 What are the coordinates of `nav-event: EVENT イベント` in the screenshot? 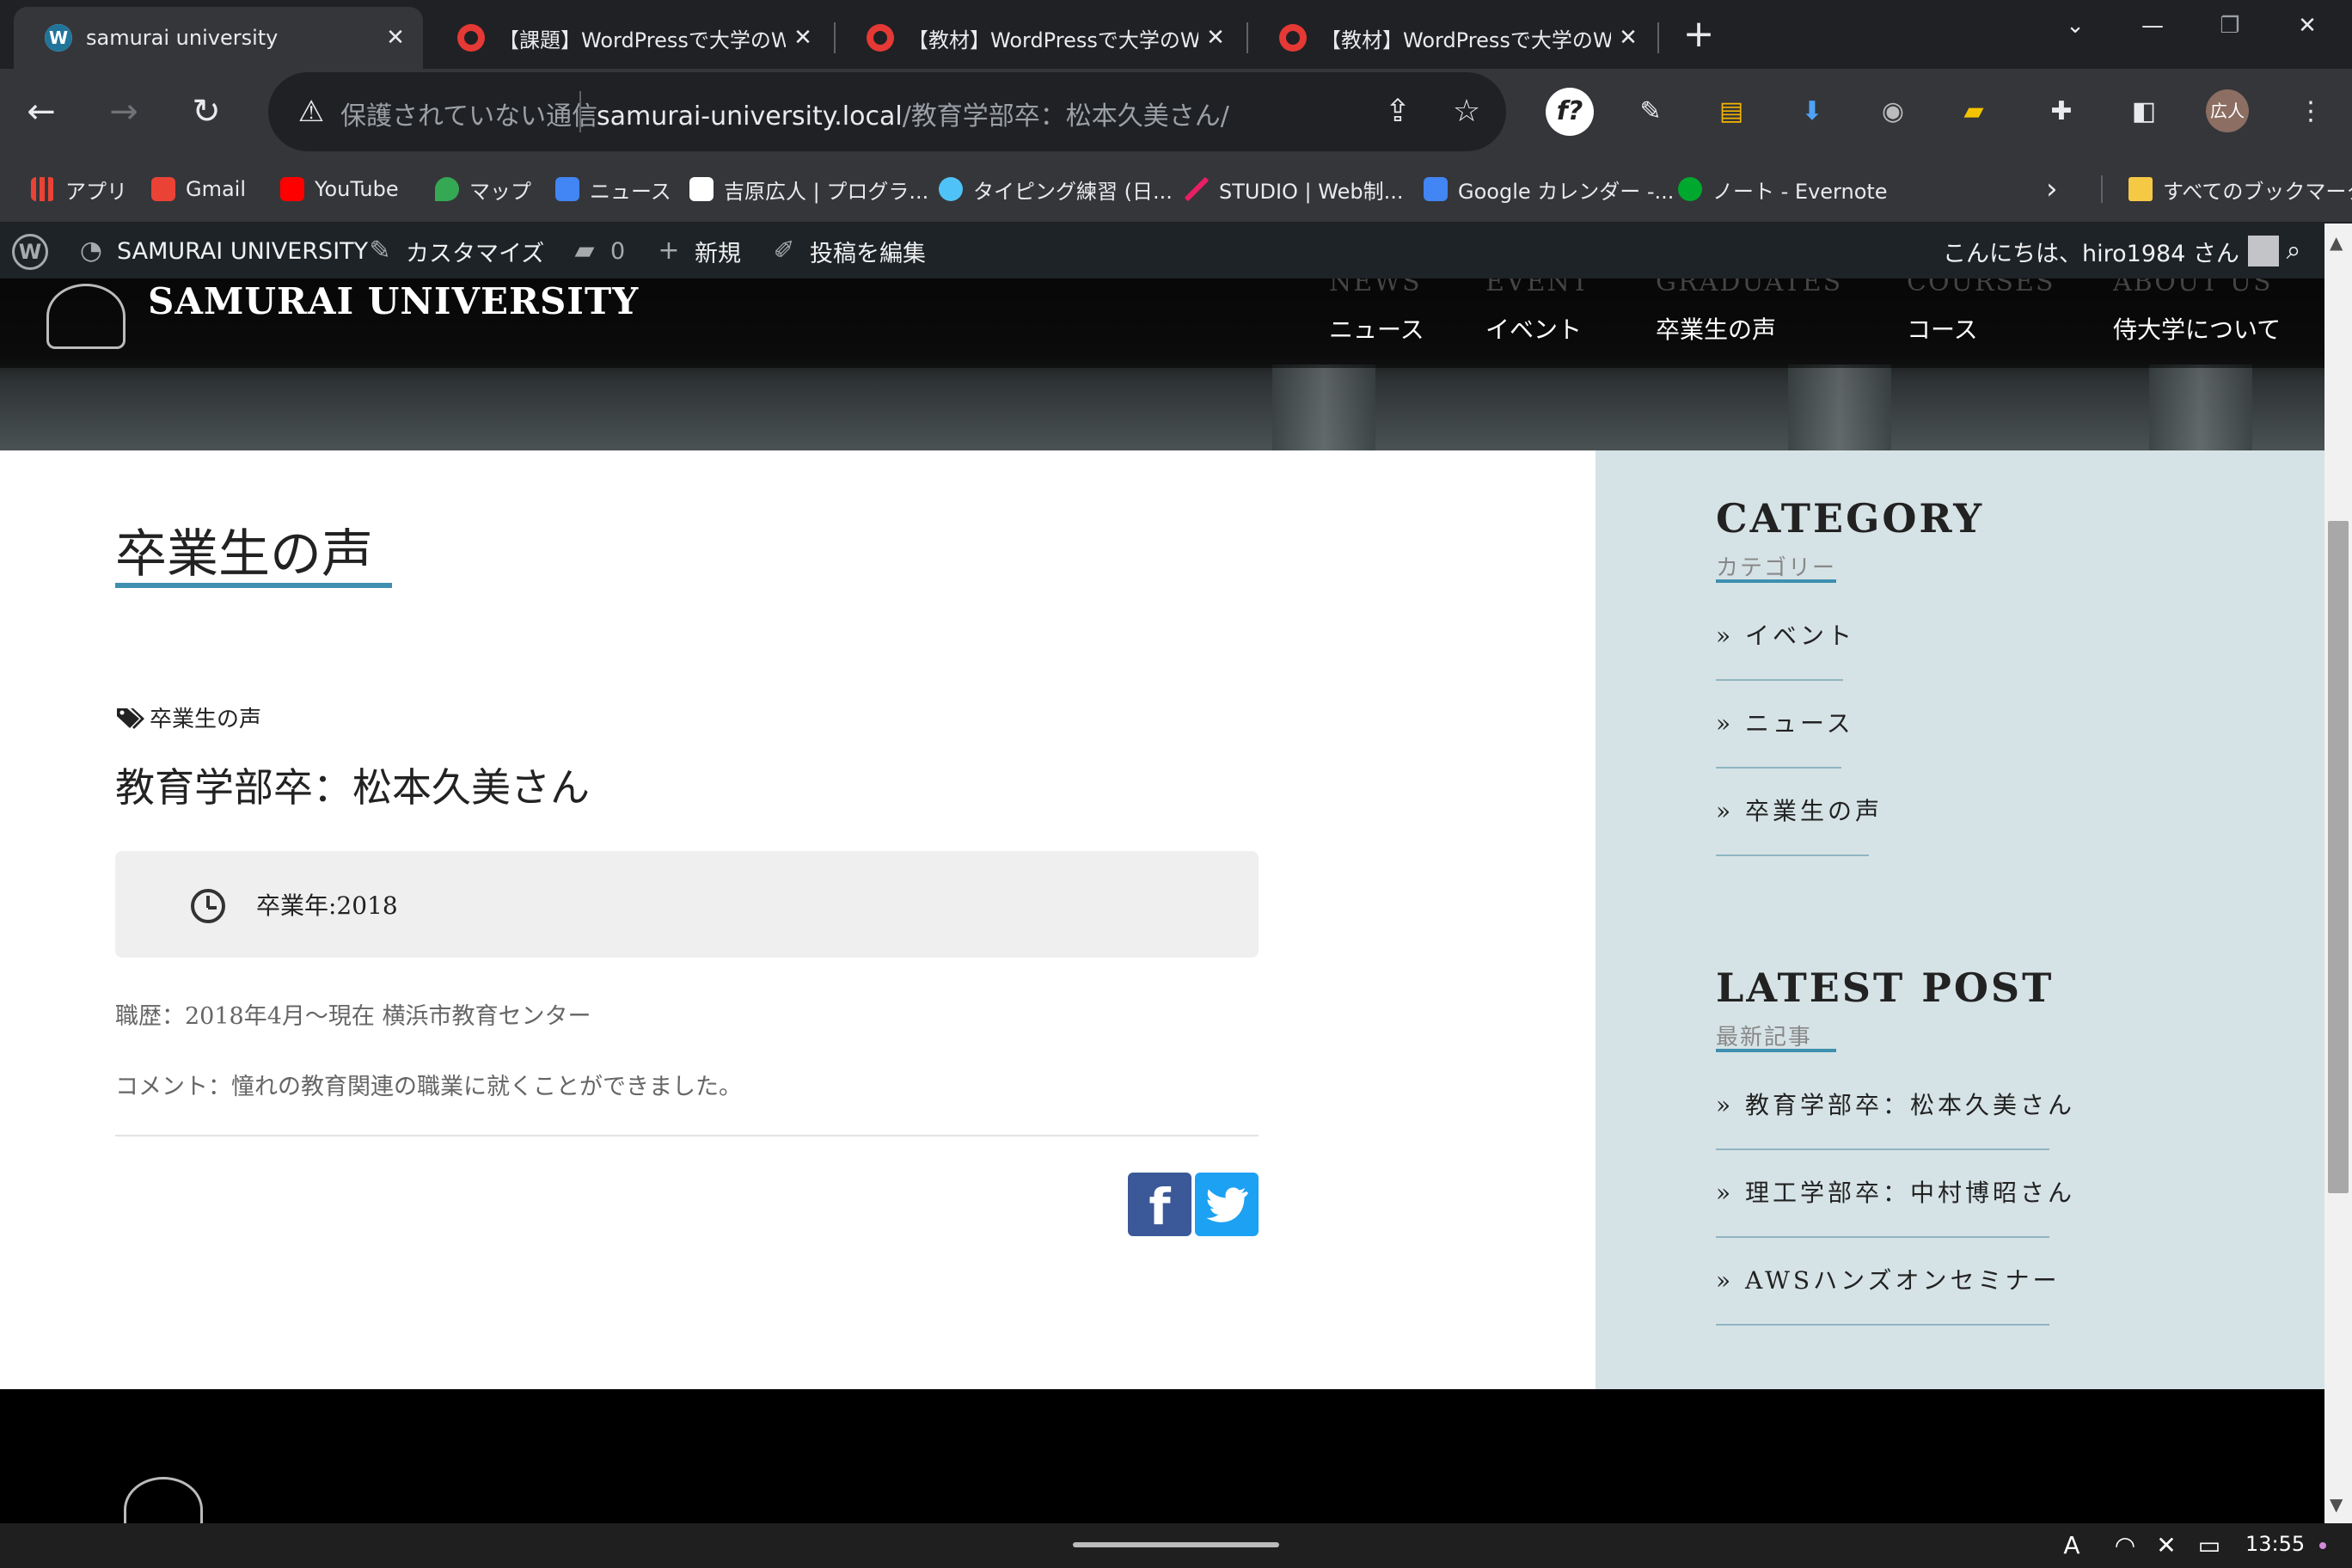 It's located at (1537, 312).